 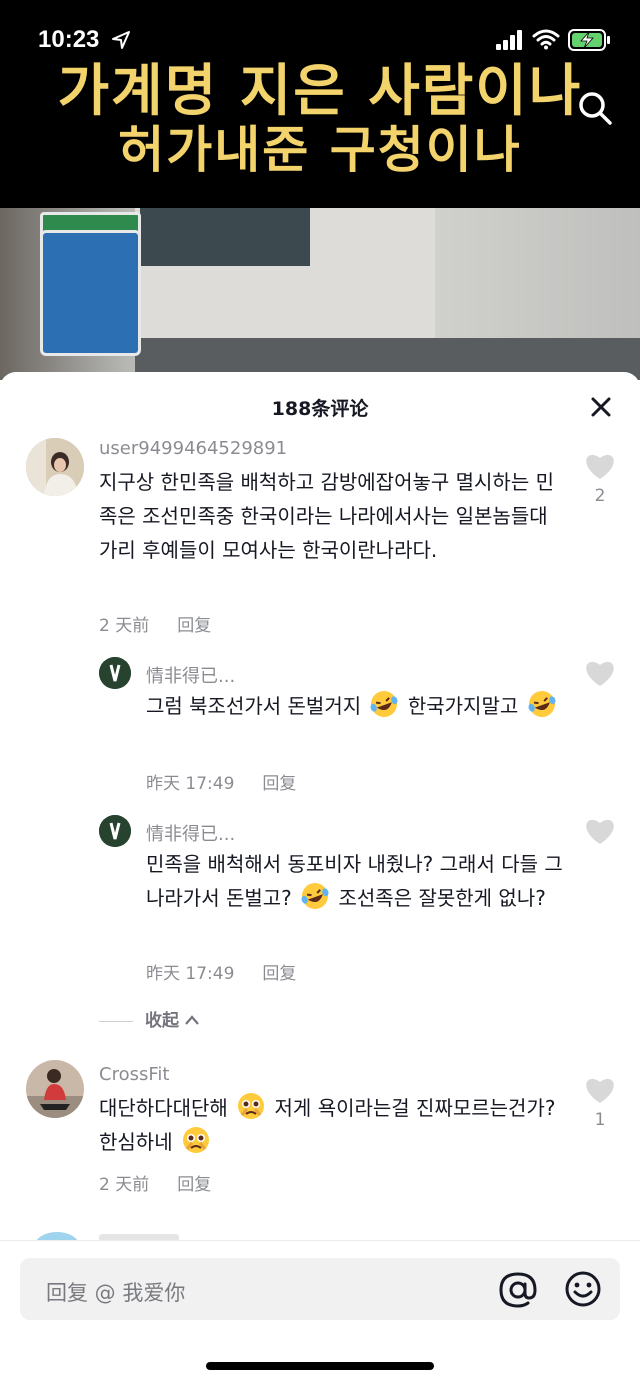 I want to click on wifi-icon, so click(x=546, y=39).